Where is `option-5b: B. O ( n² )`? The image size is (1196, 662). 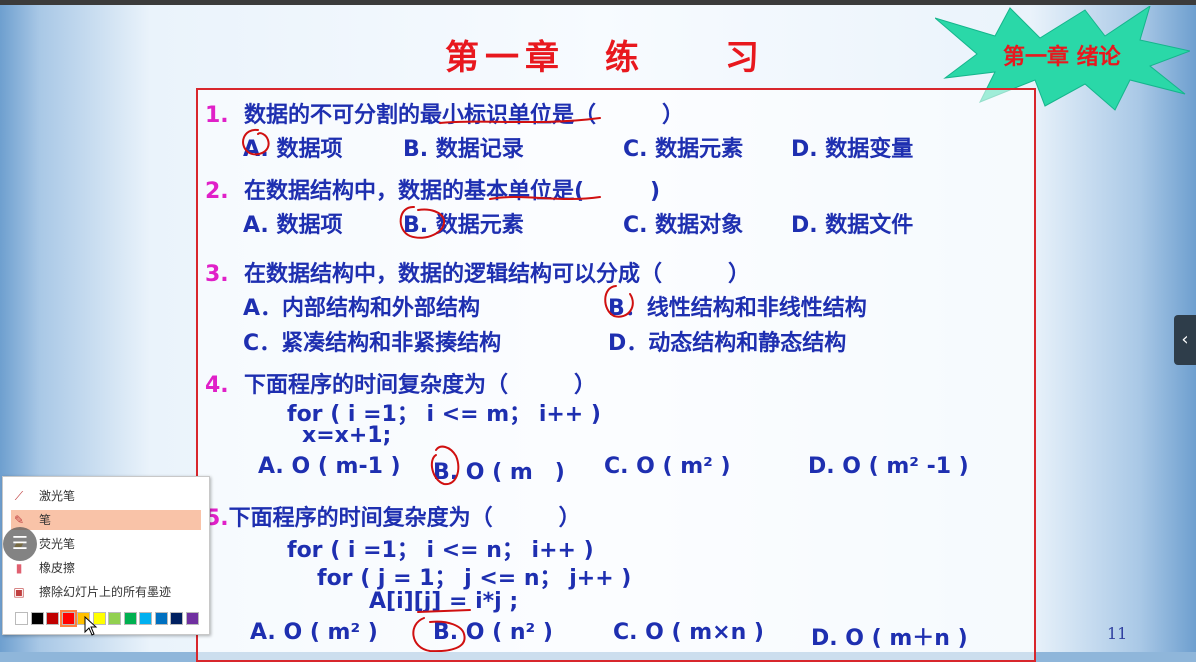 option-5b: B. O ( n² ) is located at coordinates (493, 632).